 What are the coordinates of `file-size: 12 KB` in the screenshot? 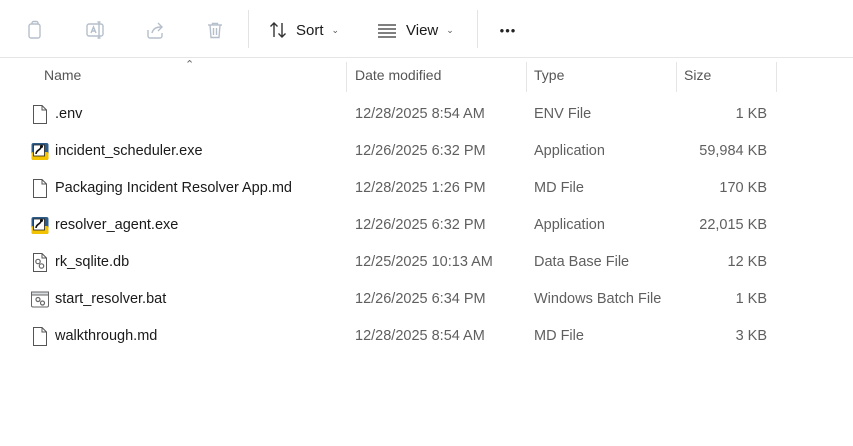 It's located at (747, 262).